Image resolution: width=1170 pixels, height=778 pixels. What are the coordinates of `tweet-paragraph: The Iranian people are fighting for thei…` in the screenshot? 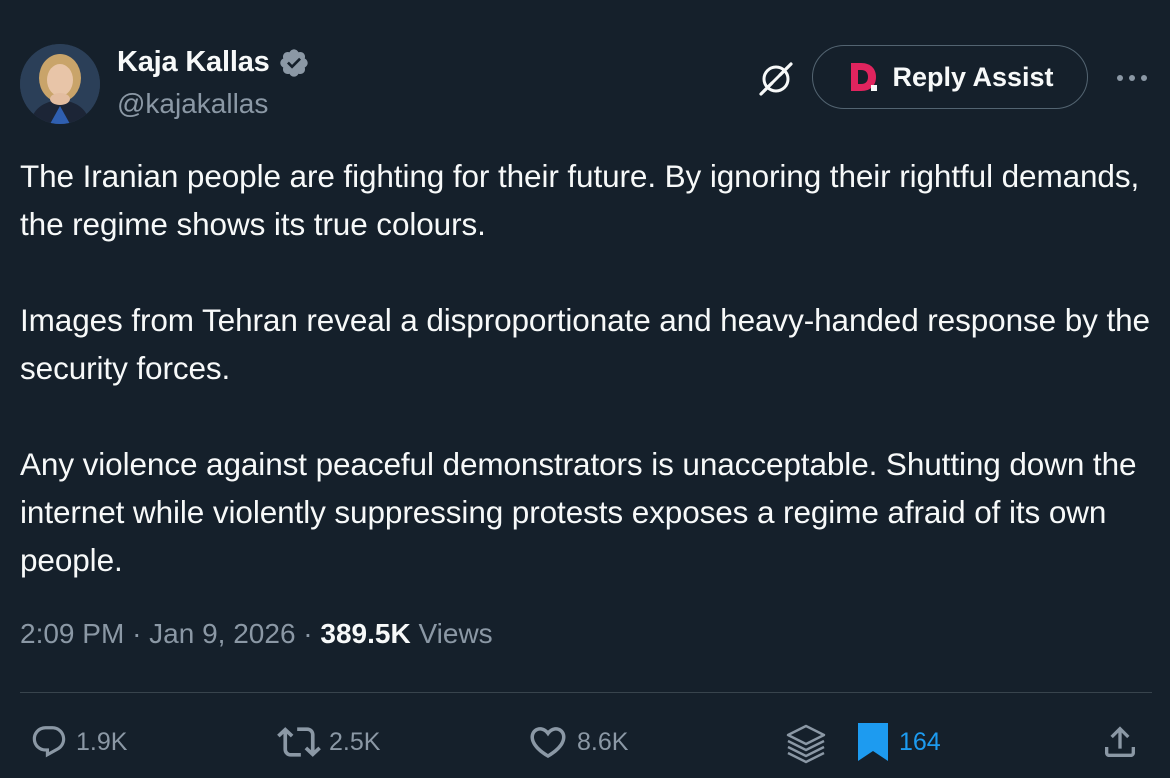 It's located at (580, 200).